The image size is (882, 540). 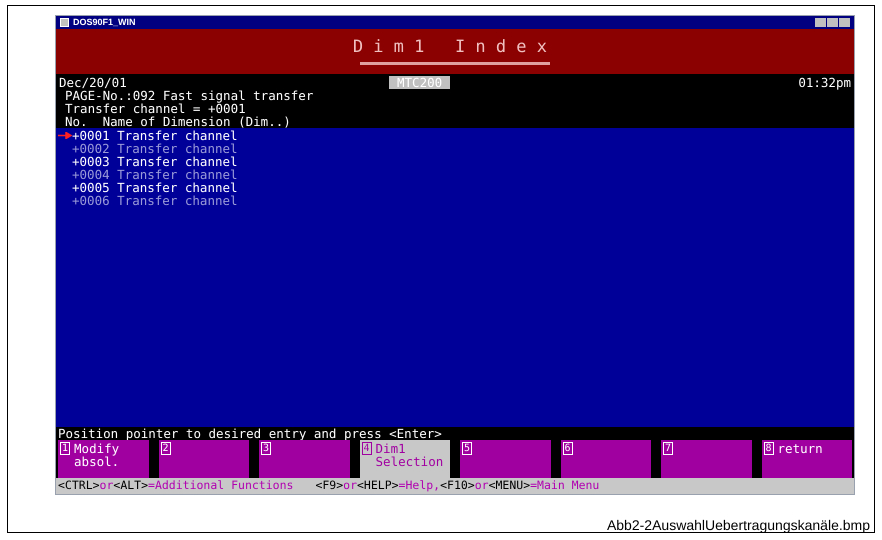 What do you see at coordinates (807, 459) in the screenshot?
I see `function-key: 8 return` at bounding box center [807, 459].